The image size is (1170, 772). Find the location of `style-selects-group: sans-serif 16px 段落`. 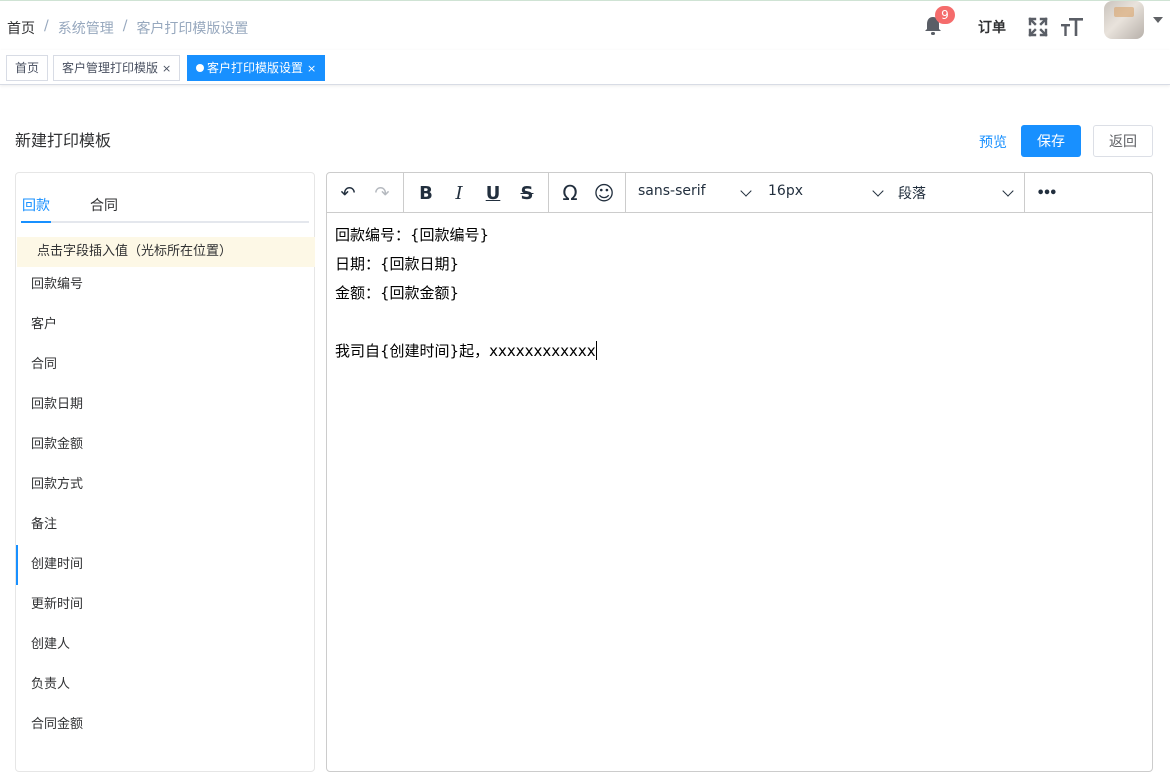

style-selects-group: sans-serif 16px 段落 is located at coordinates (825, 193).